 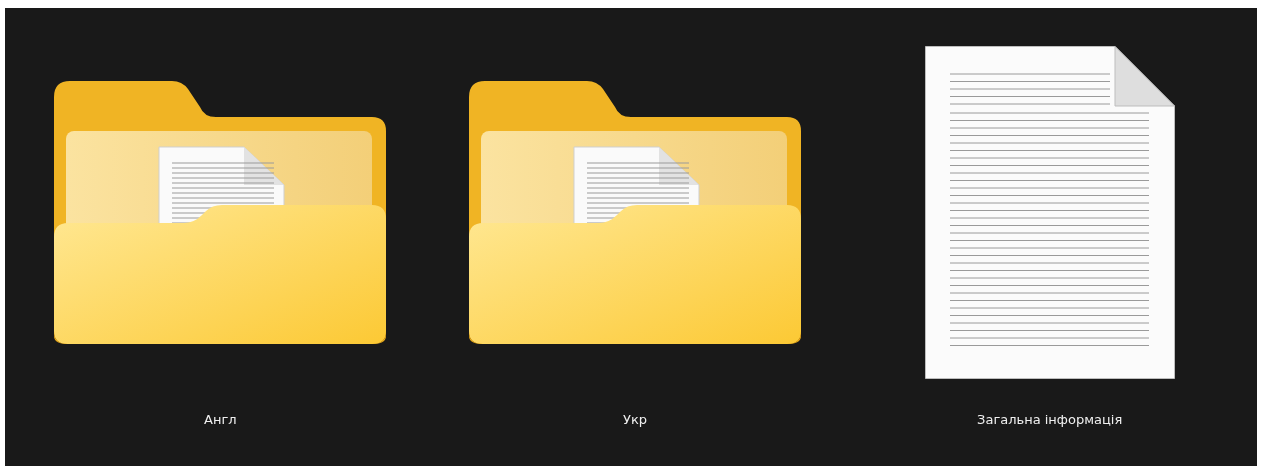 What do you see at coordinates (635, 420) in the screenshot?
I see `file-name: Укр` at bounding box center [635, 420].